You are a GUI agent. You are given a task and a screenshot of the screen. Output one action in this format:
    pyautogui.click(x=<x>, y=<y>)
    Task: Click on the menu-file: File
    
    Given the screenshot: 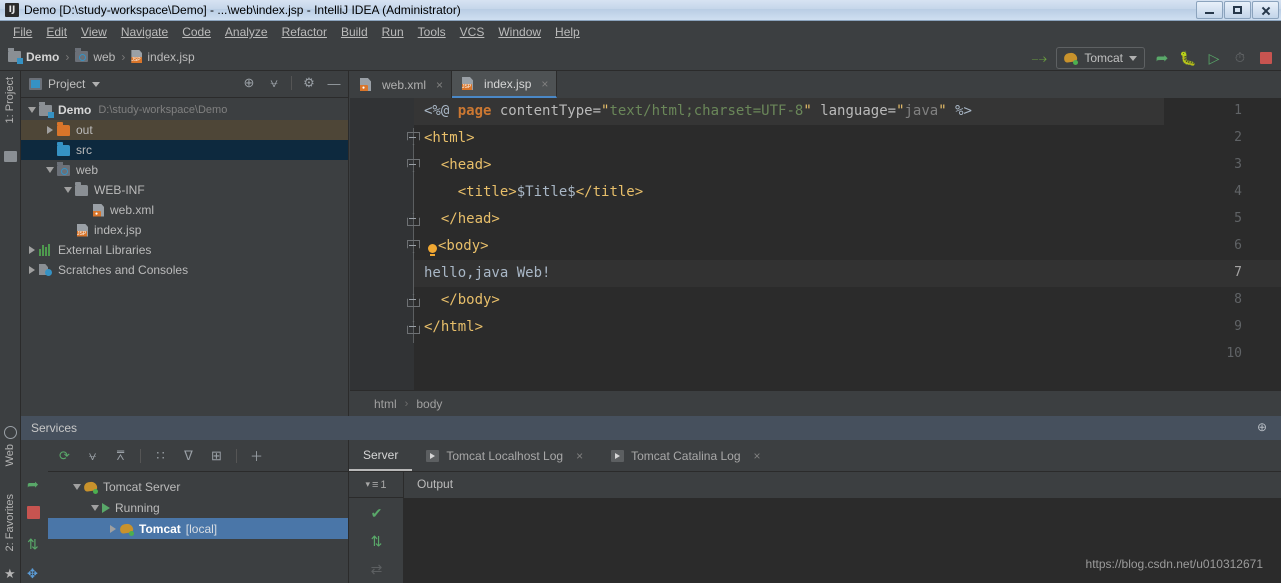 What is the action you would take?
    pyautogui.click(x=22, y=32)
    